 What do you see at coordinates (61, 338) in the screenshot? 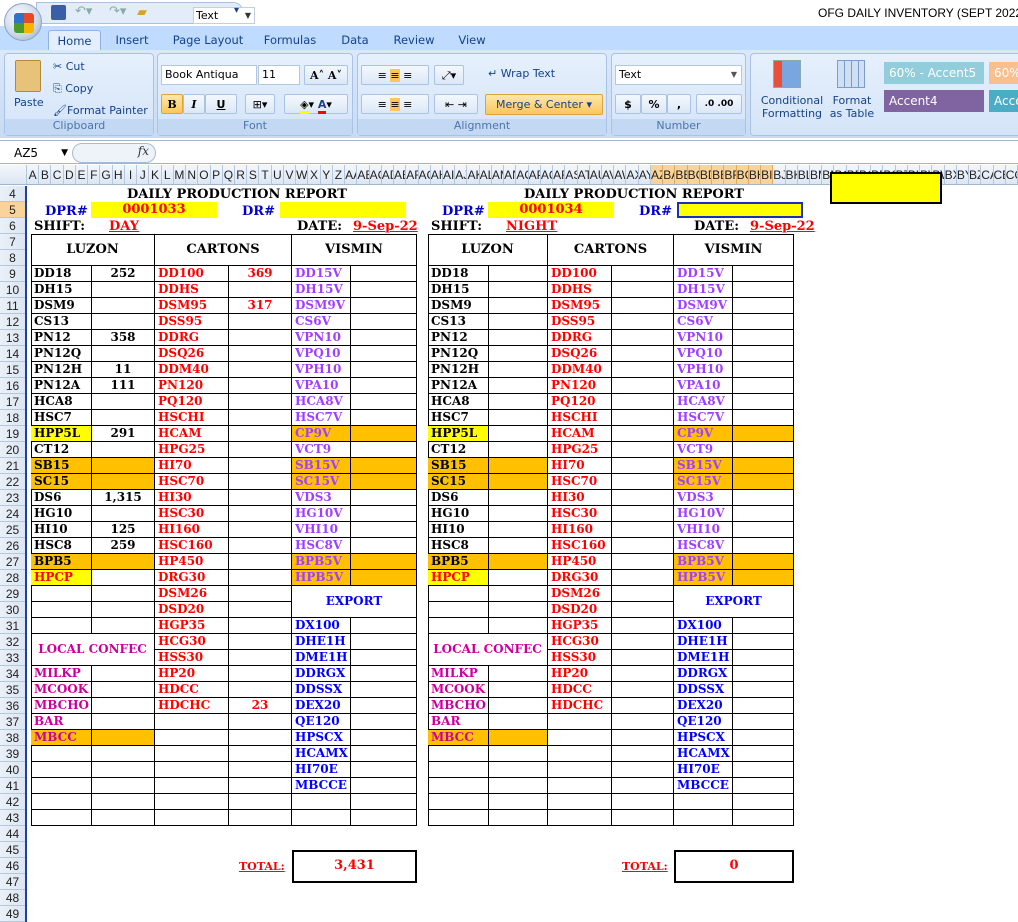
I see `luzon-item-name: PN12` at bounding box center [61, 338].